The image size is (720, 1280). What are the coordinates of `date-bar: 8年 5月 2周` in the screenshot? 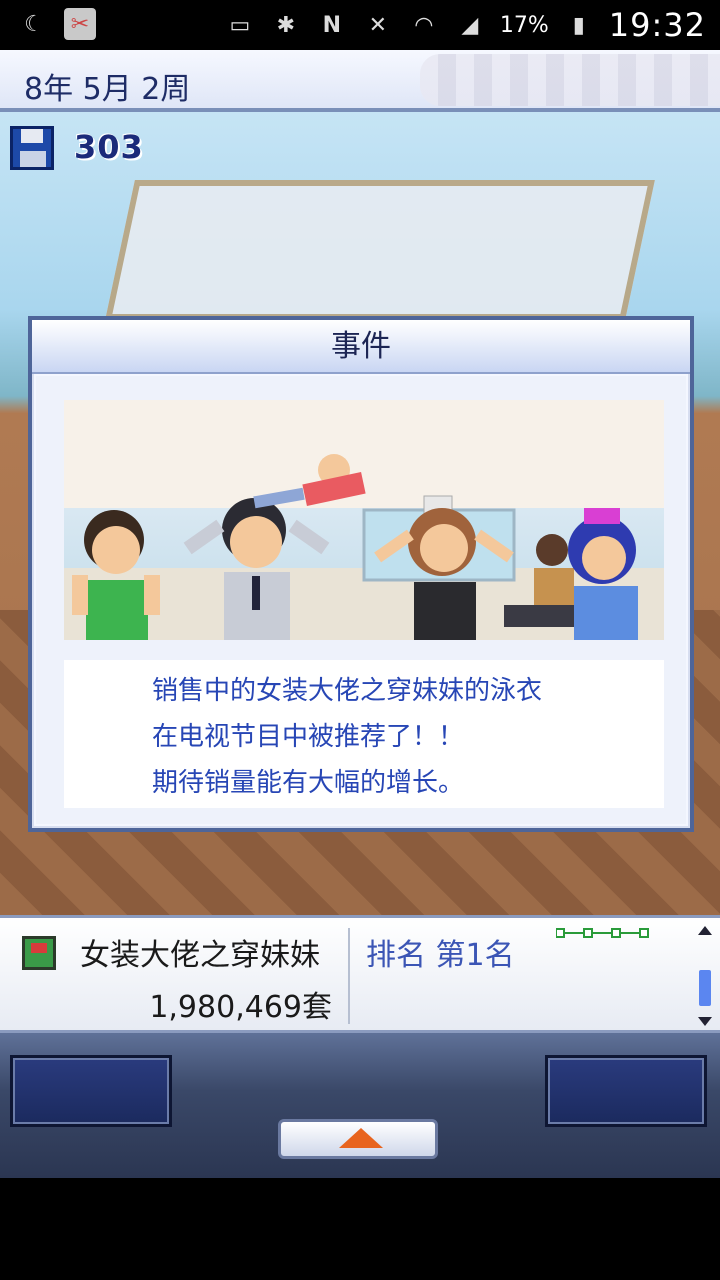 It's located at (360, 81).